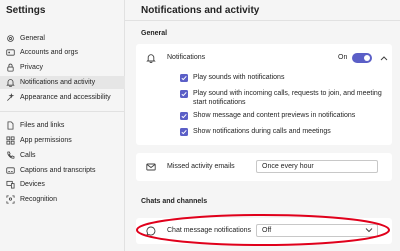 The height and width of the screenshot is (251, 400). What do you see at coordinates (200, 10) in the screenshot?
I see `page-title: Notifications and activity` at bounding box center [200, 10].